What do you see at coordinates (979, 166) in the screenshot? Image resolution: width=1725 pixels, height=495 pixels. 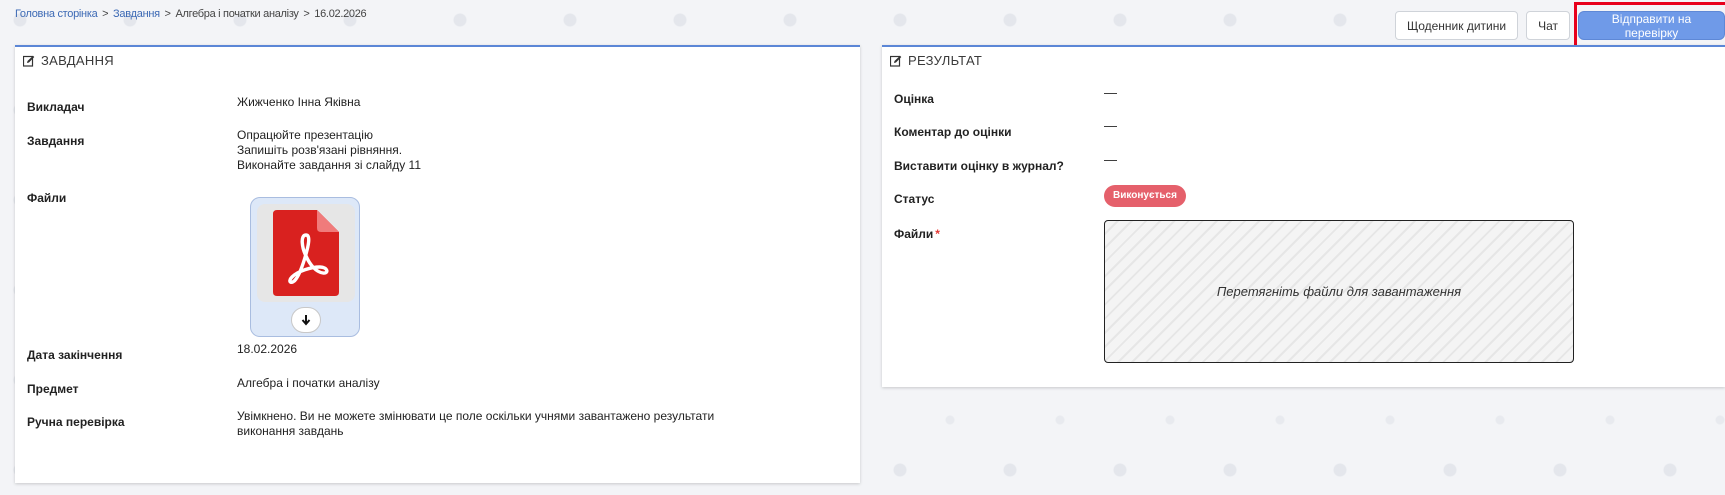 I see `journal-label: Виставити оцінку в журнал?` at bounding box center [979, 166].